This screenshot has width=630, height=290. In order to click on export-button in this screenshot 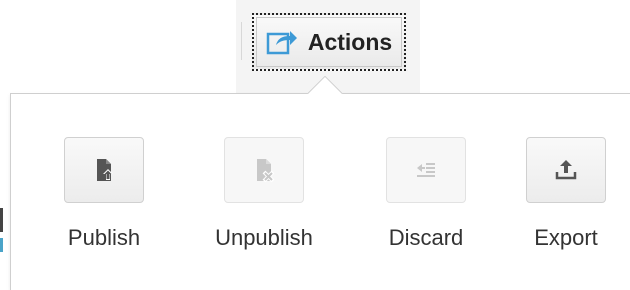, I will do `click(566, 170)`.